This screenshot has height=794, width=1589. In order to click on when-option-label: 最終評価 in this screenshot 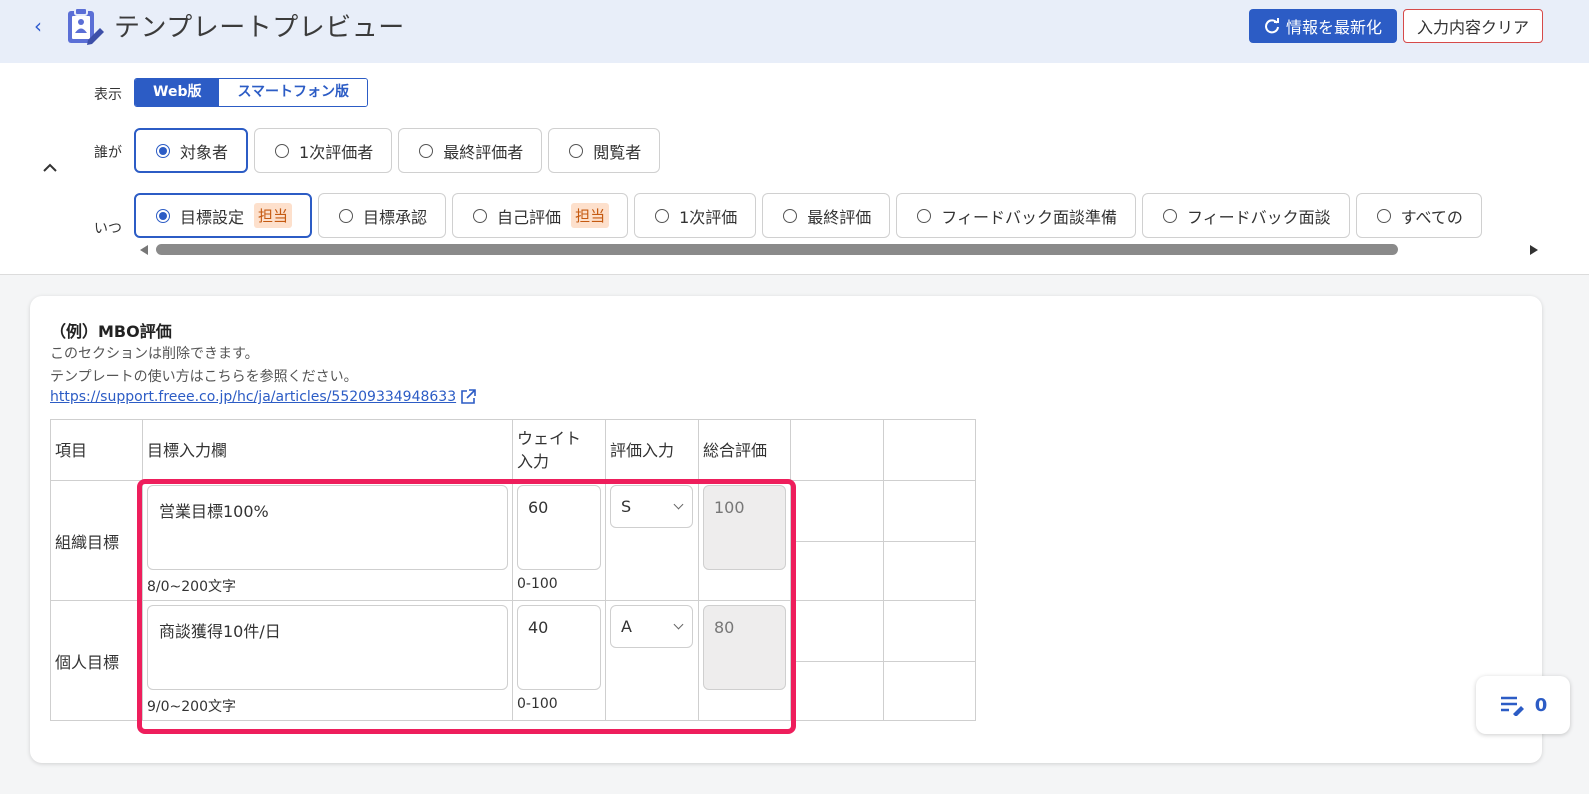, I will do `click(839, 217)`.